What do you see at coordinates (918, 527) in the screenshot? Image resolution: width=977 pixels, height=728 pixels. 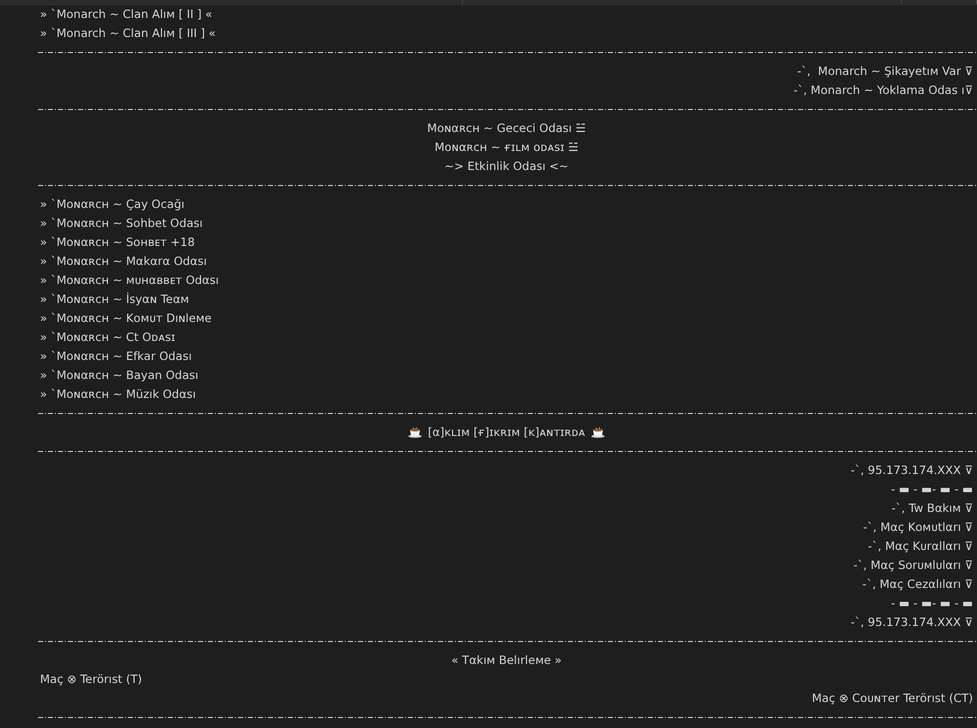 I see `channel-name: -`, Mαç Kᴏᴍᴜtlαrı ⊽` at bounding box center [918, 527].